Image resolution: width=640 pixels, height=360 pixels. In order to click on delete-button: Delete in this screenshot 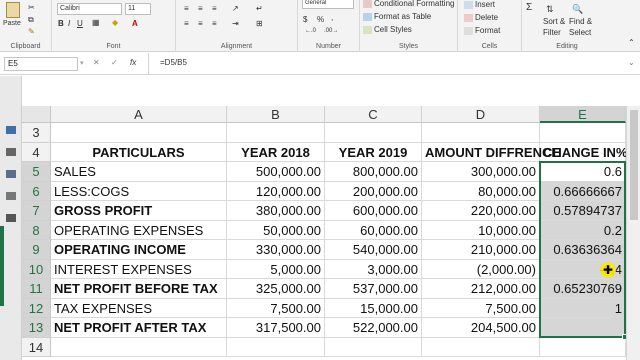, I will do `click(481, 17)`.